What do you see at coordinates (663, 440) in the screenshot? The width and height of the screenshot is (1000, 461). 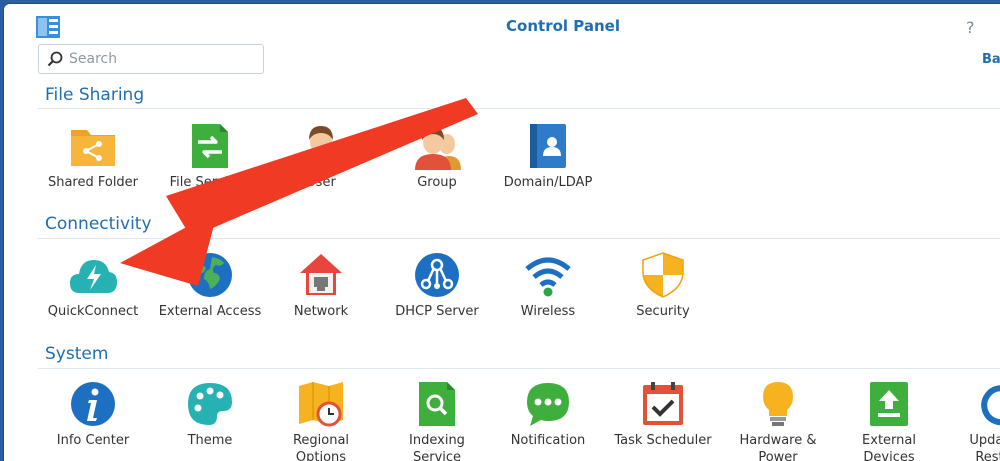 I see `tile-label: Task Scheduler` at bounding box center [663, 440].